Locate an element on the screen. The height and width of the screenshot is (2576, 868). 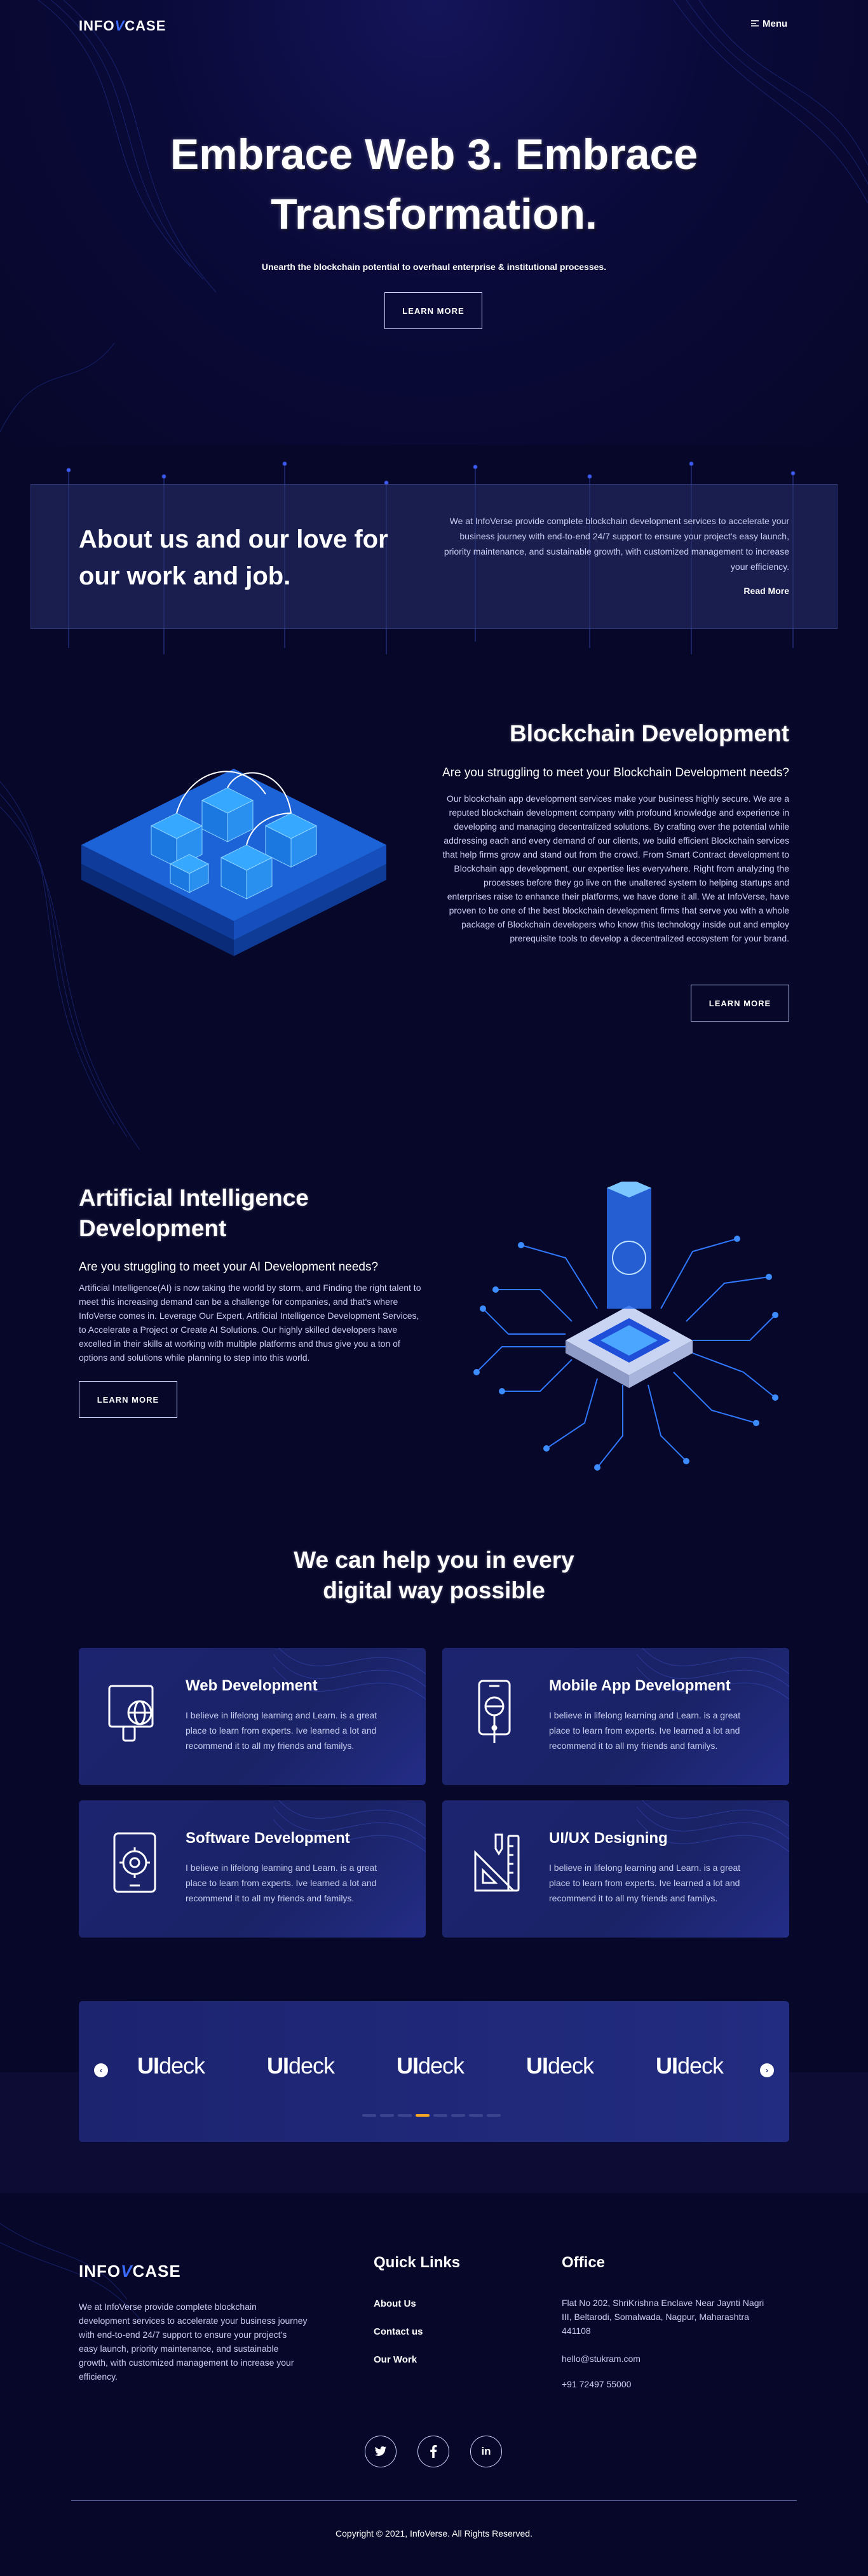
web-dev-icon is located at coordinates (131, 1713).